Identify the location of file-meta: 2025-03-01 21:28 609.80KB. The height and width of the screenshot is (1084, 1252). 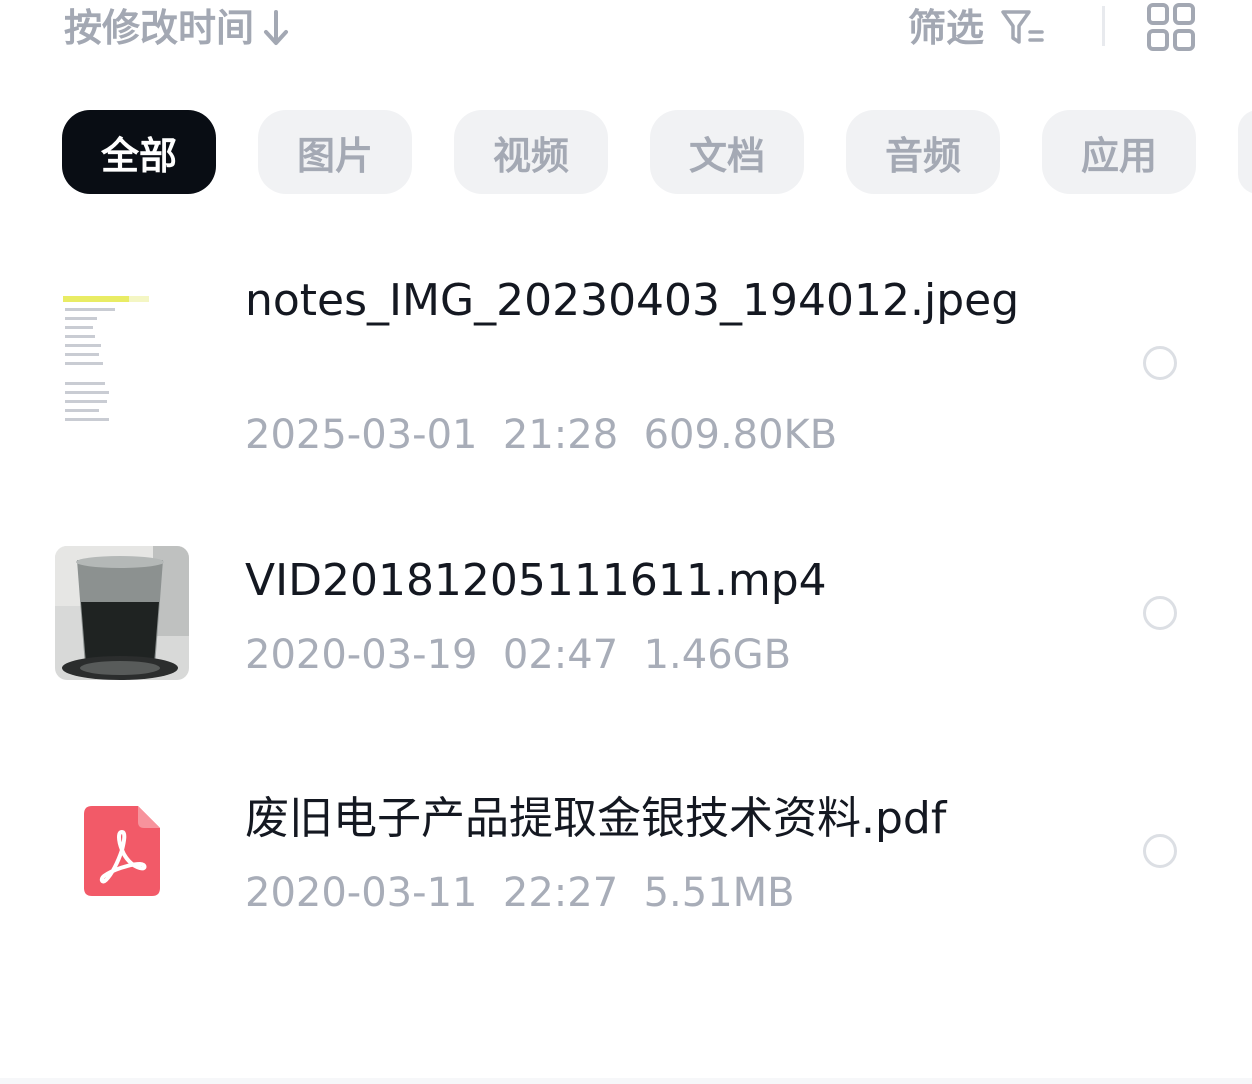
(541, 435).